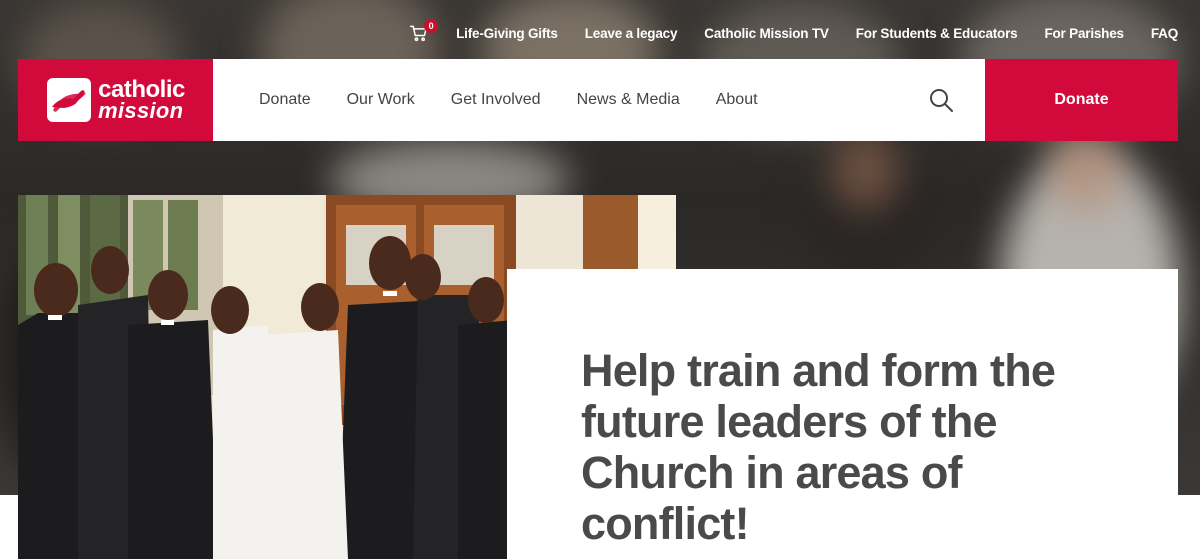  I want to click on nav-item-donate: Donate, so click(285, 100).